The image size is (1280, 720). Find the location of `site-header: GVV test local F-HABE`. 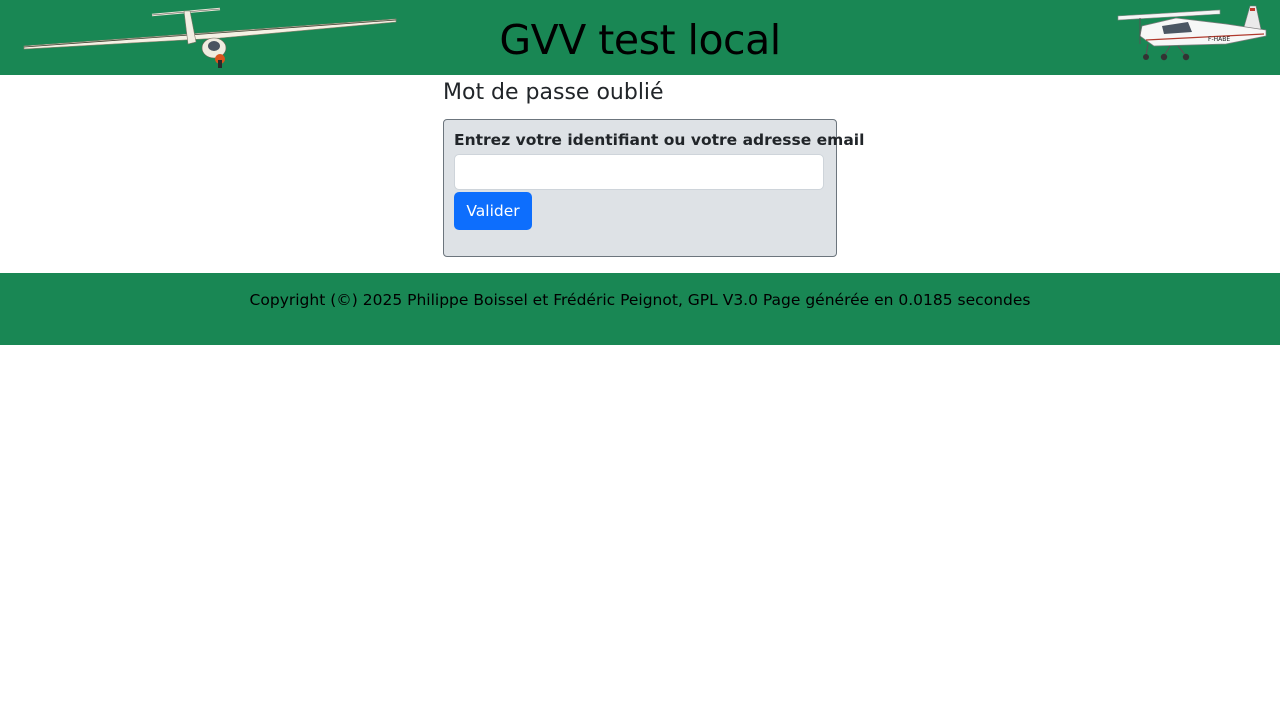

site-header: GVV test local F-HABE is located at coordinates (640, 37).